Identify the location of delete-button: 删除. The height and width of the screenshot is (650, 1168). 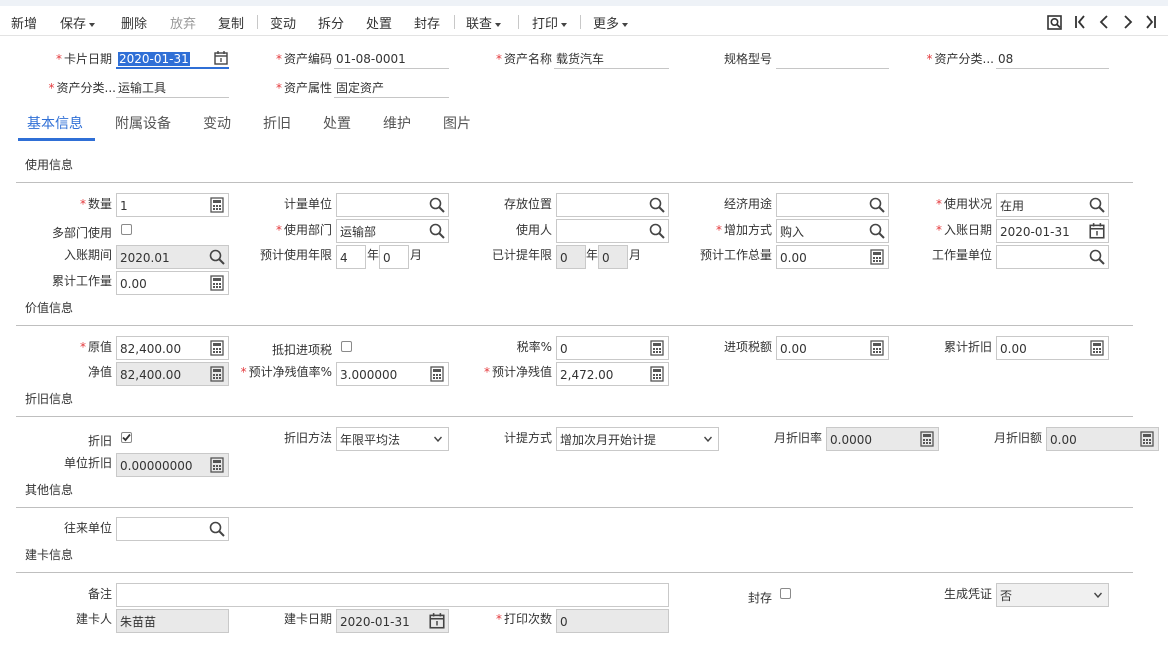
(134, 22).